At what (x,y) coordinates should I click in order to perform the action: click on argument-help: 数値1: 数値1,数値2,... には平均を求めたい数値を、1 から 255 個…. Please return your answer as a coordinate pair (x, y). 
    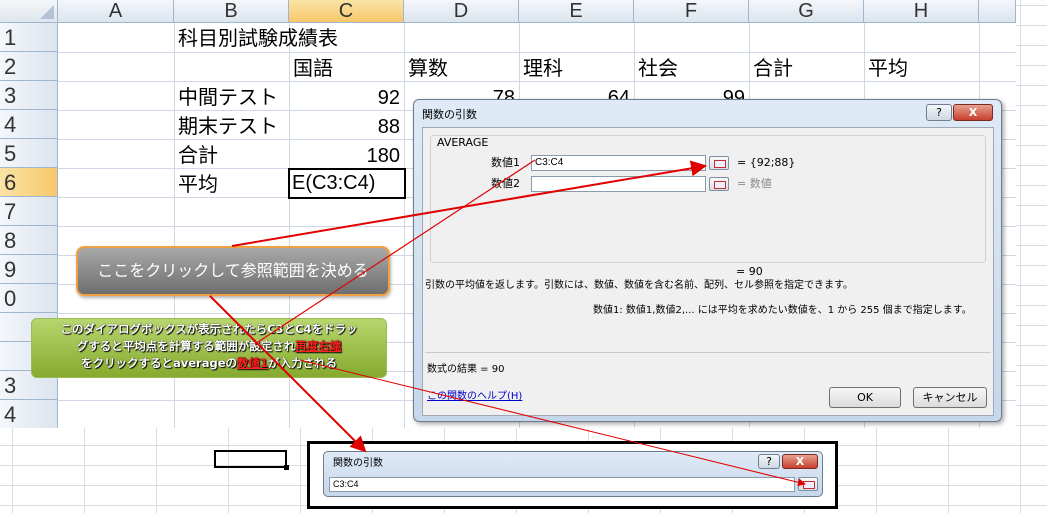
    Looking at the image, I should click on (782, 310).